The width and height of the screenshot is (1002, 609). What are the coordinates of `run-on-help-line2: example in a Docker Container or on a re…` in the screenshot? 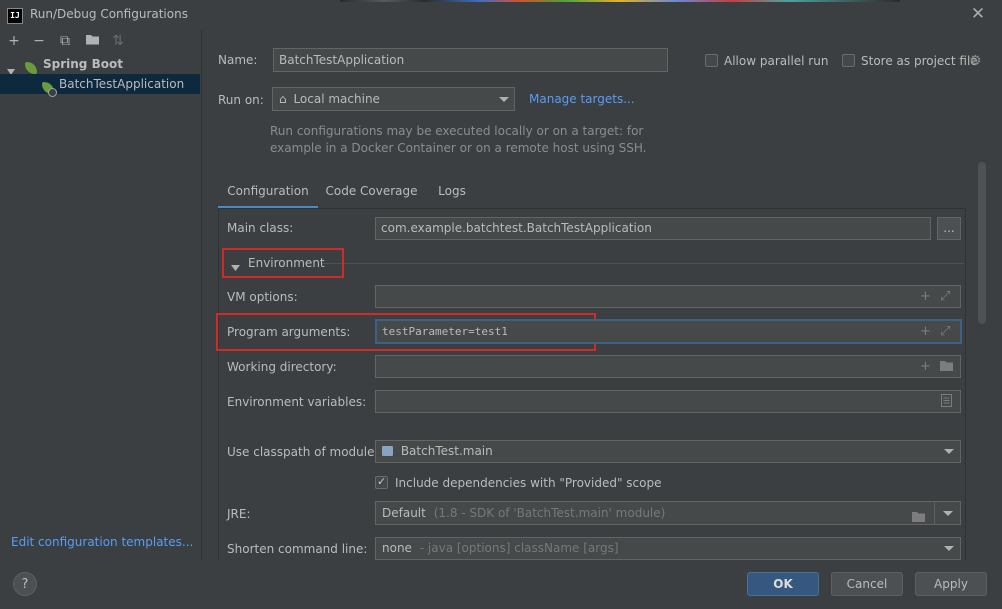 It's located at (458, 148).